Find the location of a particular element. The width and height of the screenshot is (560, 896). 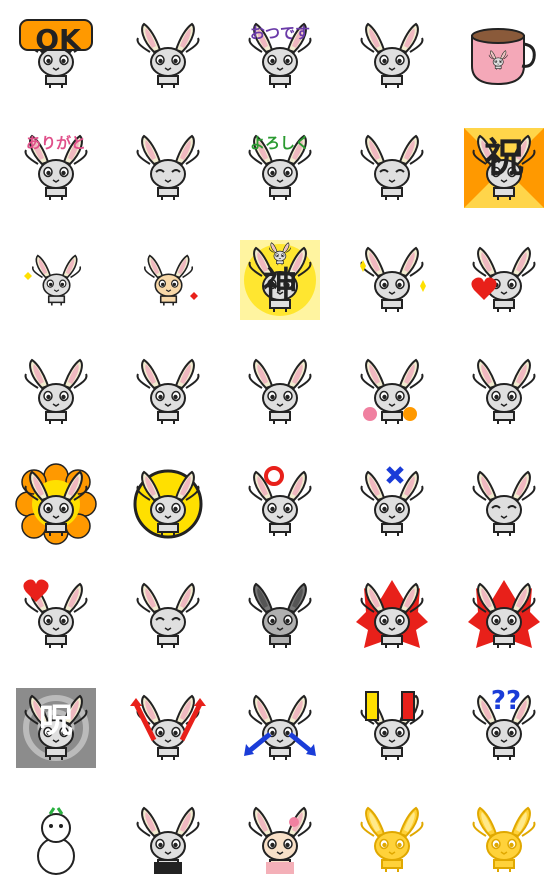

sticker-sparkle is located at coordinates (392, 280).